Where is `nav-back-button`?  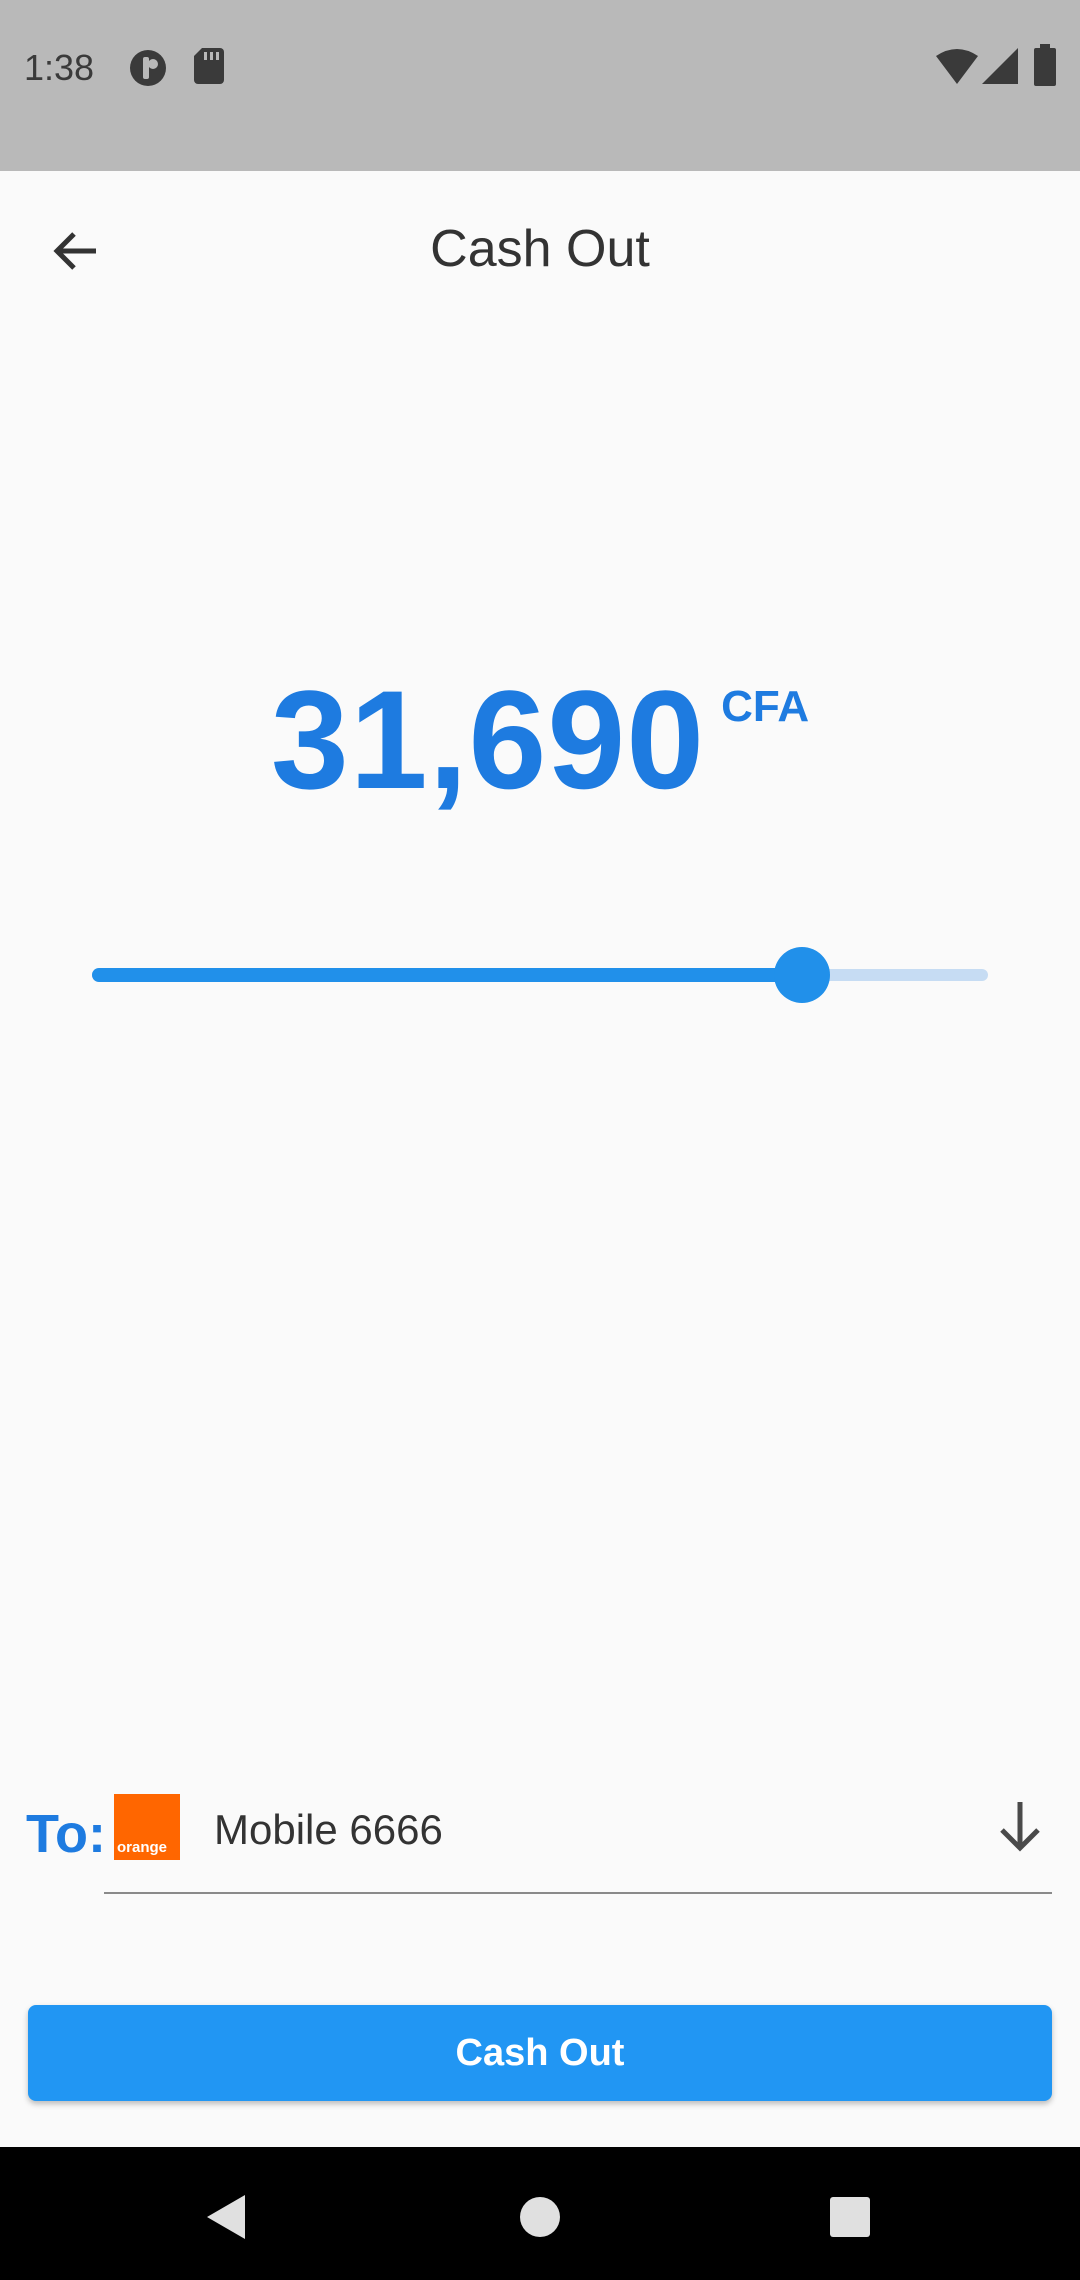 nav-back-button is located at coordinates (226, 2217).